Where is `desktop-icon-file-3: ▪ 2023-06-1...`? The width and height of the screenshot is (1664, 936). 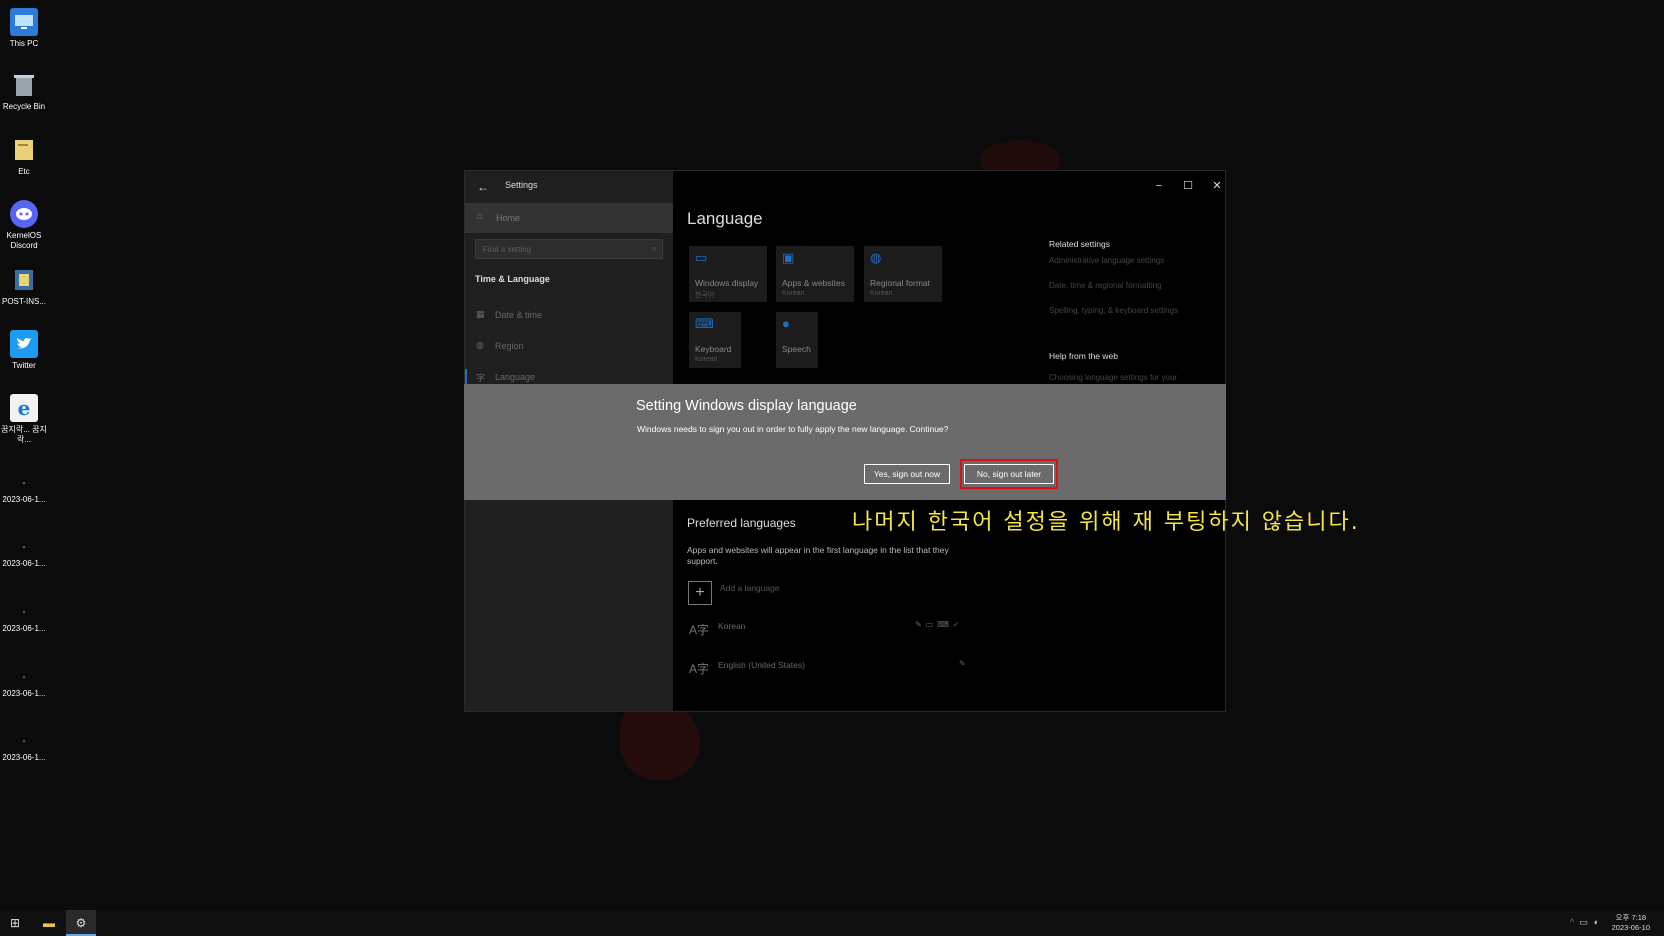
desktop-icon-file-3: ▪ 2023-06-1... is located at coordinates (24, 618).